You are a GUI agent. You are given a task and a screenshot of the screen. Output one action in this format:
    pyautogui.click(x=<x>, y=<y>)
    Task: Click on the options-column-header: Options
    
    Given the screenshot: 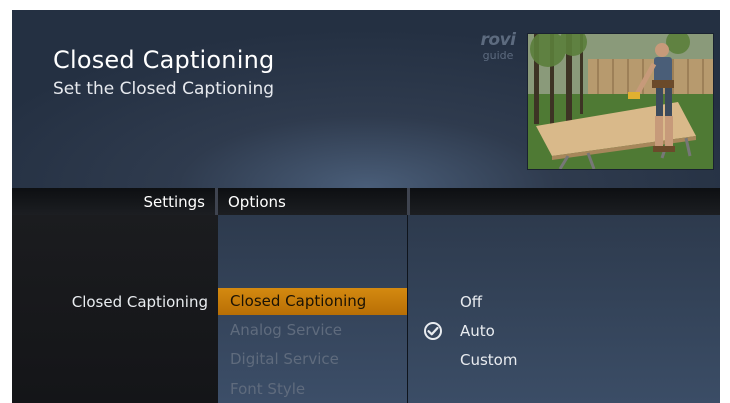 What is the action you would take?
    pyautogui.click(x=312, y=201)
    